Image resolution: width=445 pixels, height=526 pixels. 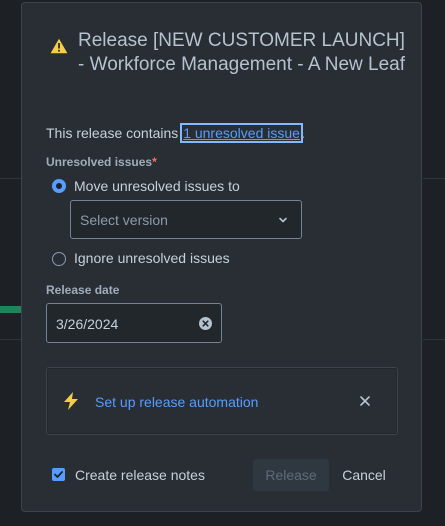 What do you see at coordinates (59, 259) in the screenshot?
I see `ignore-issues-radio` at bounding box center [59, 259].